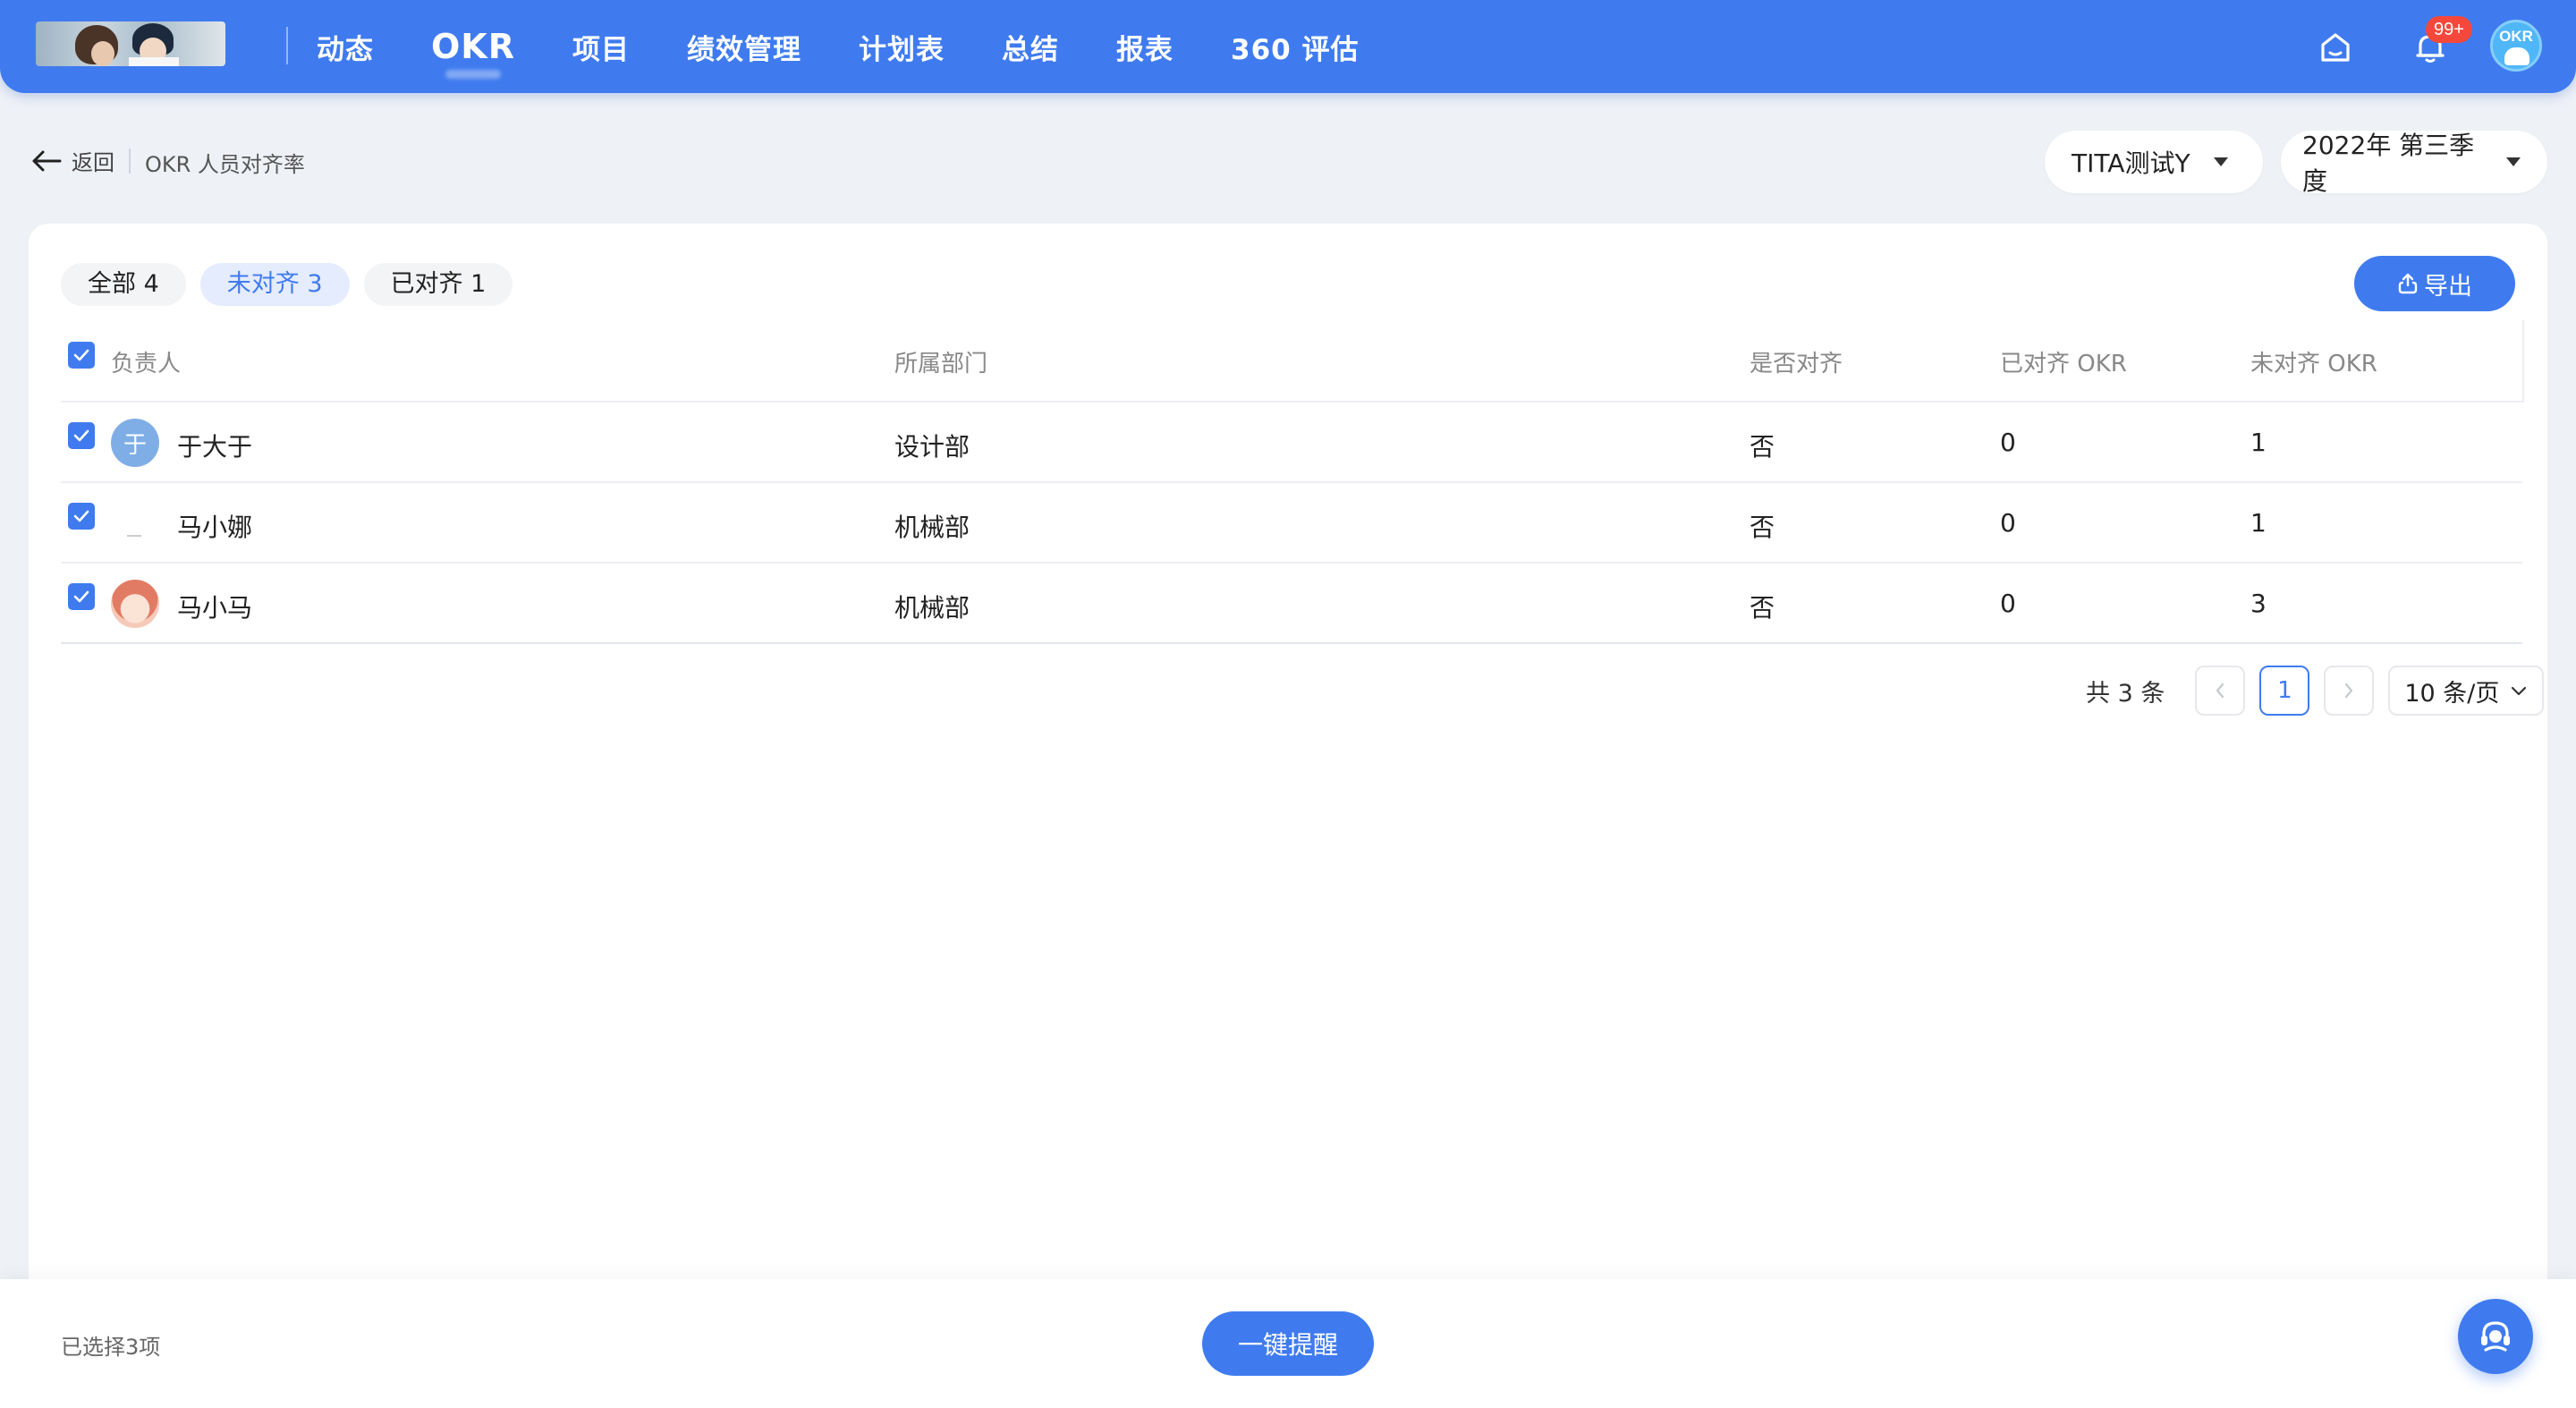  Describe the element at coordinates (2131, 163) in the screenshot. I see `org-select-value: TITA测试Y` at that location.